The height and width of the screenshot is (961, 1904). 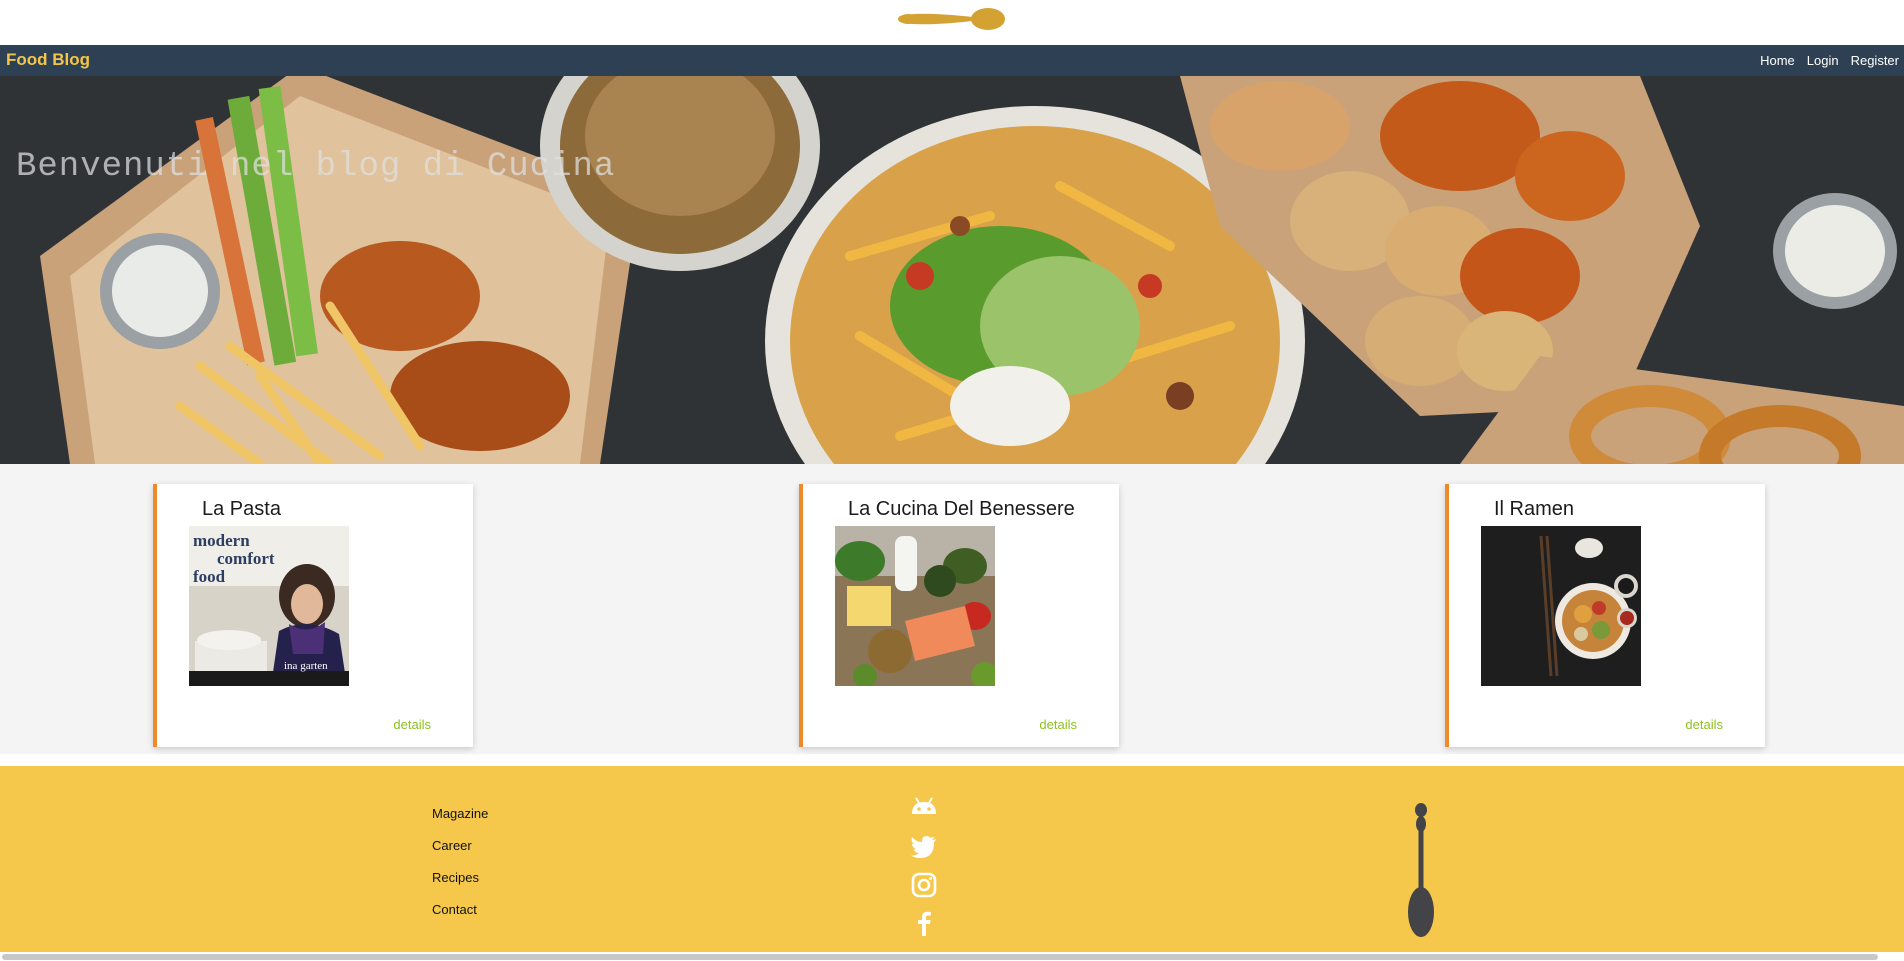 I want to click on android-icon, so click(x=924, y=809).